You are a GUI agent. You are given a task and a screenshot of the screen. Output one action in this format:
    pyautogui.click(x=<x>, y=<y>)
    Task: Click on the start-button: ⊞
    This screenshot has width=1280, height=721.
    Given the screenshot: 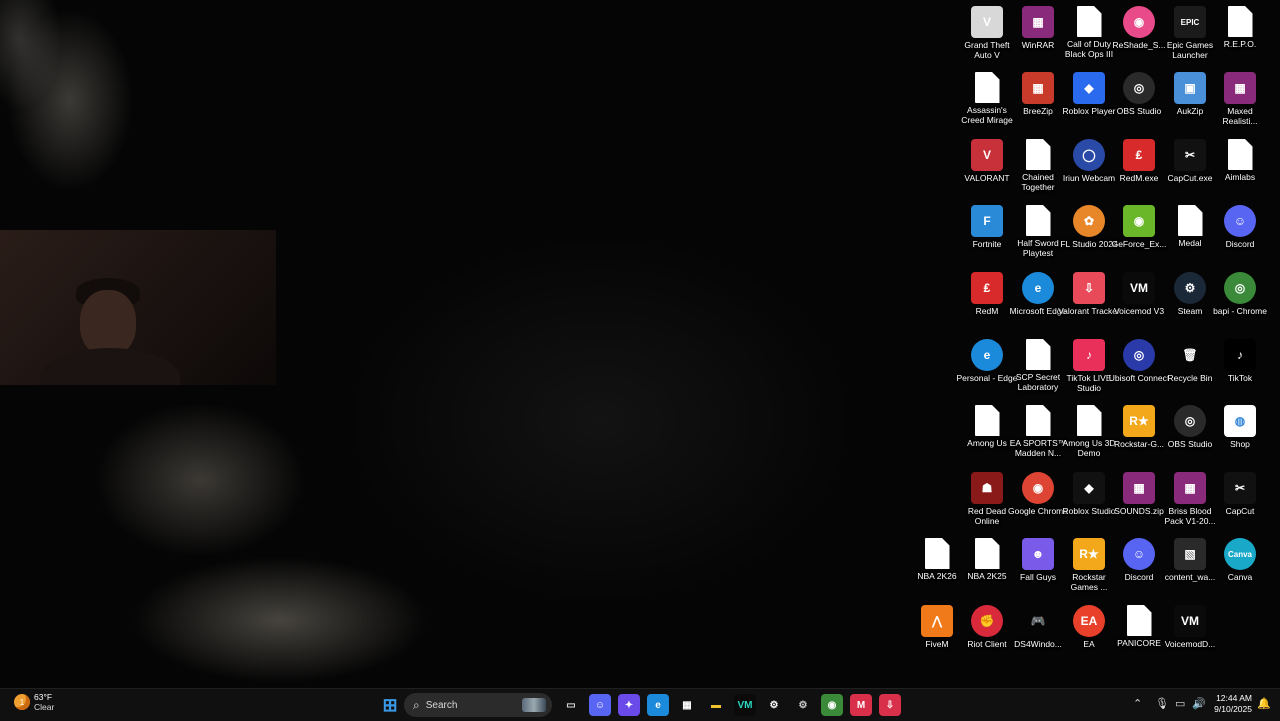 What is the action you would take?
    pyautogui.click(x=390, y=705)
    